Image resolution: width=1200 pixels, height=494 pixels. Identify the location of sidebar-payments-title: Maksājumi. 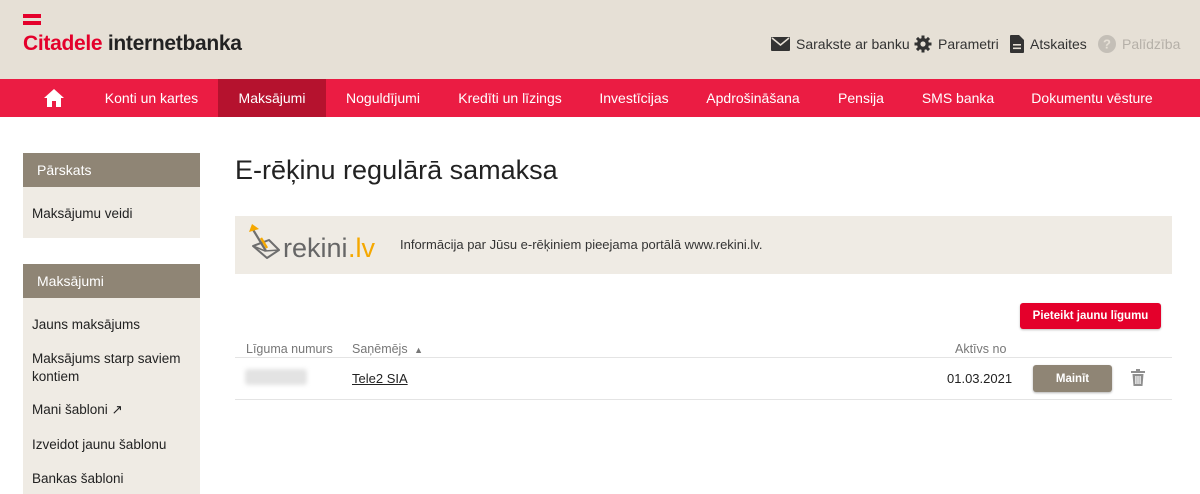
(111, 281).